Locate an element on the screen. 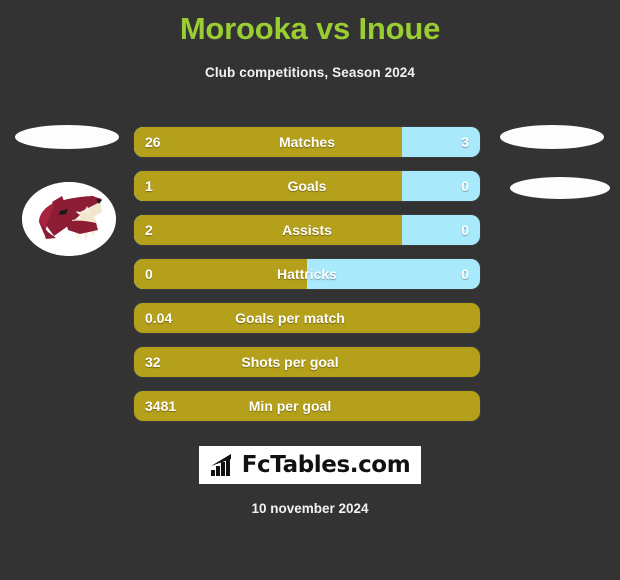 The width and height of the screenshot is (620, 580). brand-name: FcTables.com is located at coordinates (326, 465).